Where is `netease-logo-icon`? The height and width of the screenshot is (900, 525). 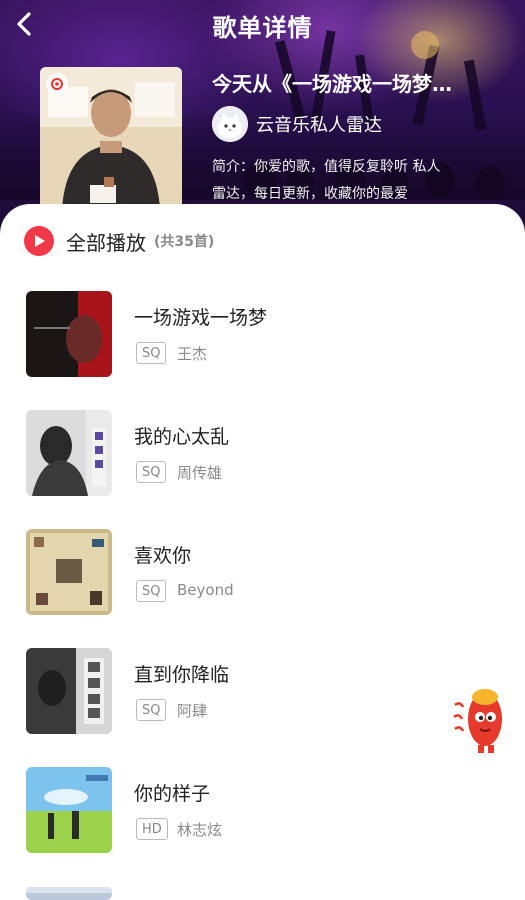 netease-logo-icon is located at coordinates (57, 84).